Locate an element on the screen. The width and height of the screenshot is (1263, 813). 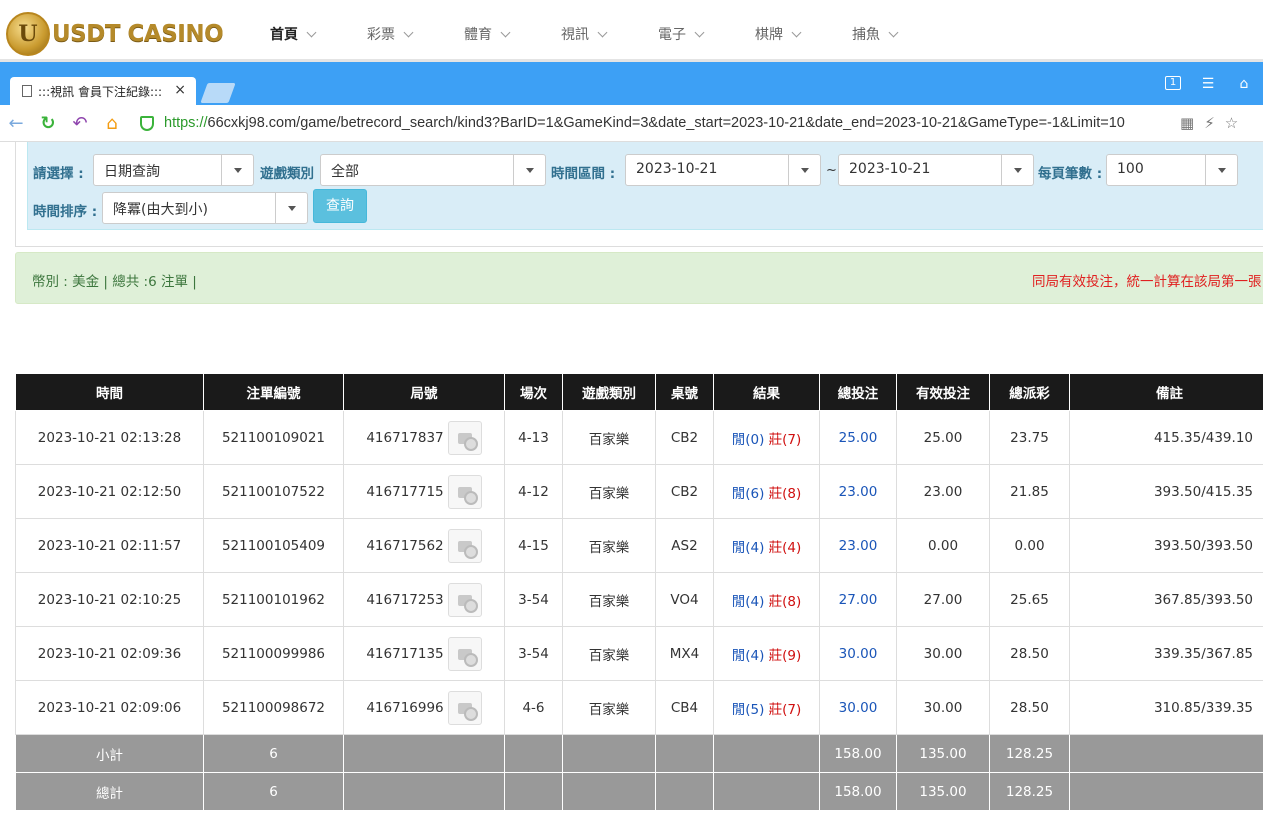
total-bet-link: 27.00 is located at coordinates (858, 600).